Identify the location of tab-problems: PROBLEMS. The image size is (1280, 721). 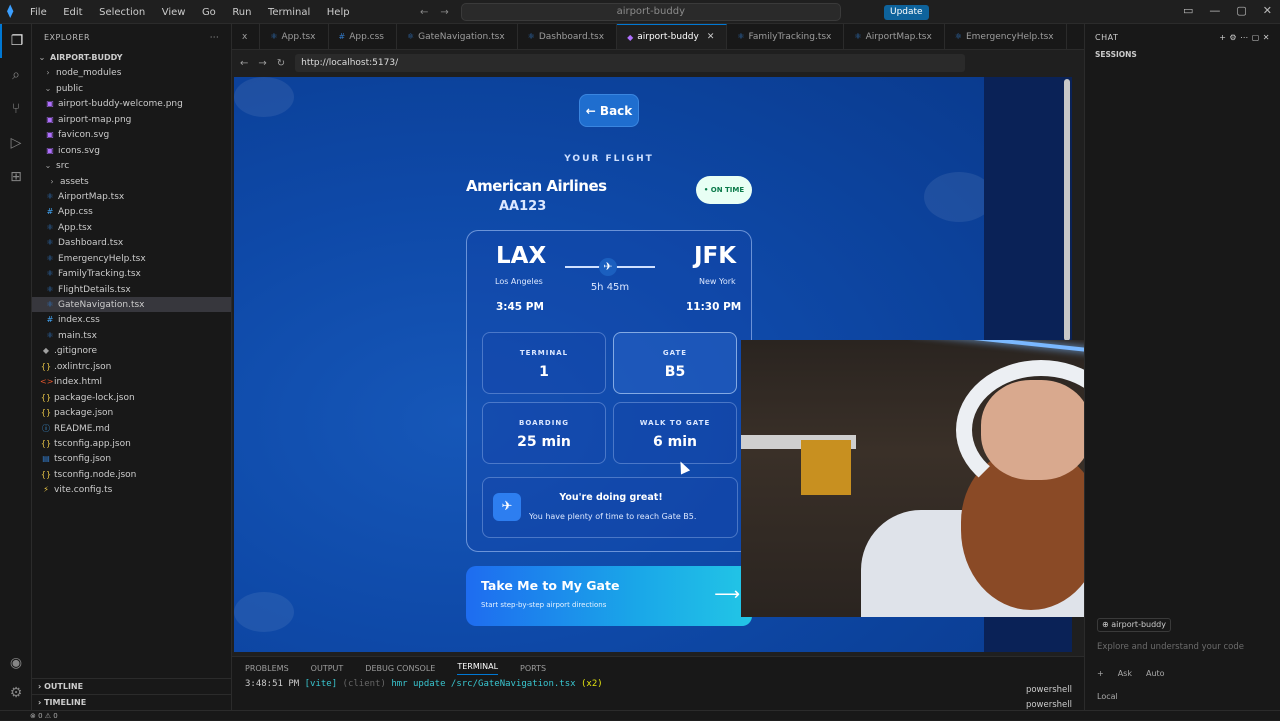
(267, 668).